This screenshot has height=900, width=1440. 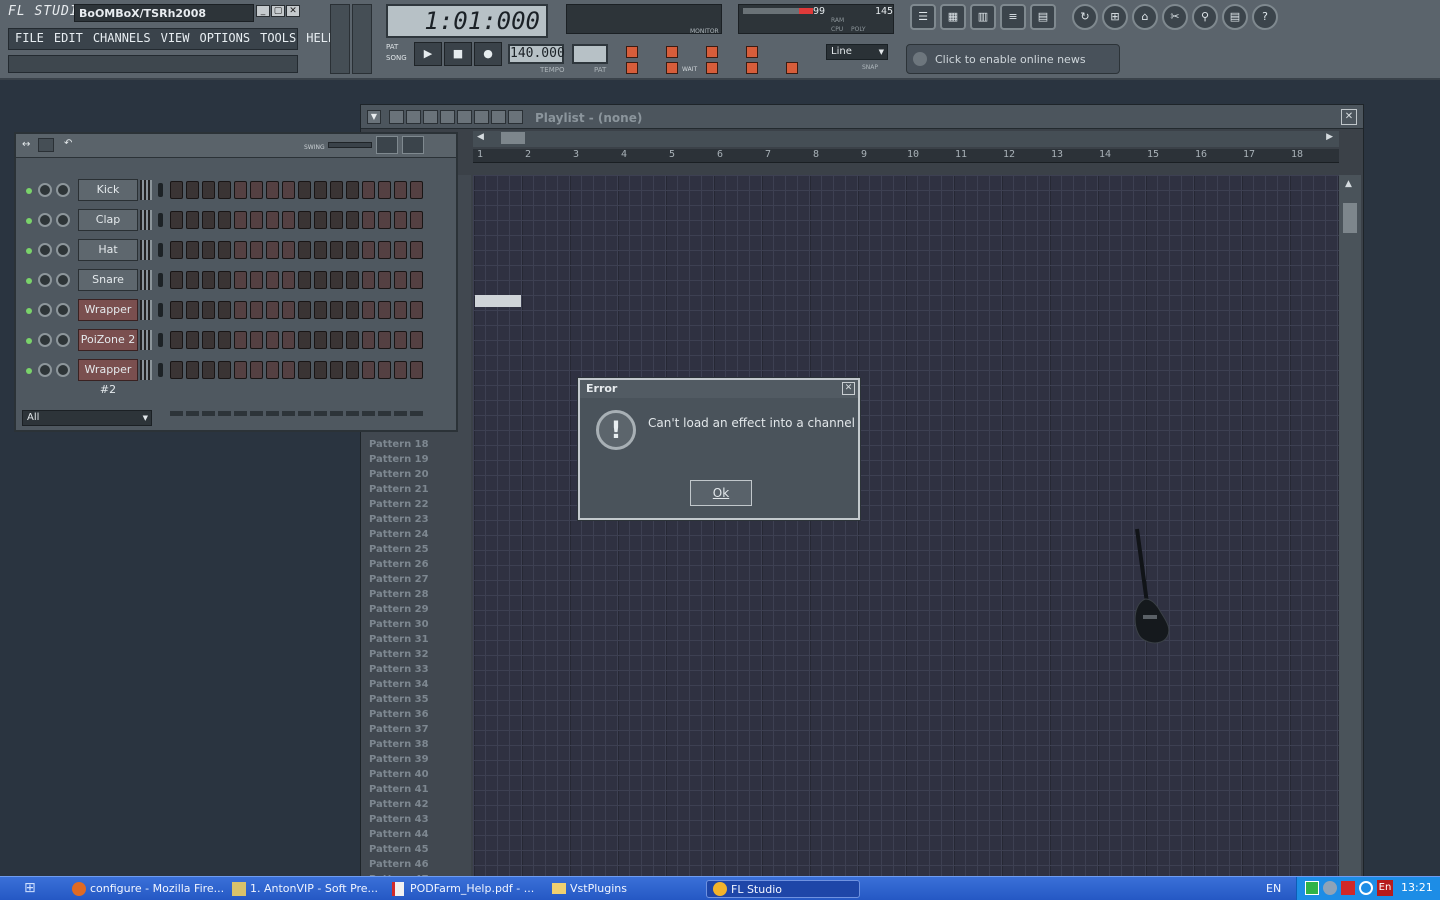 What do you see at coordinates (416, 804) in the screenshot?
I see `list-item: Pattern 42` at bounding box center [416, 804].